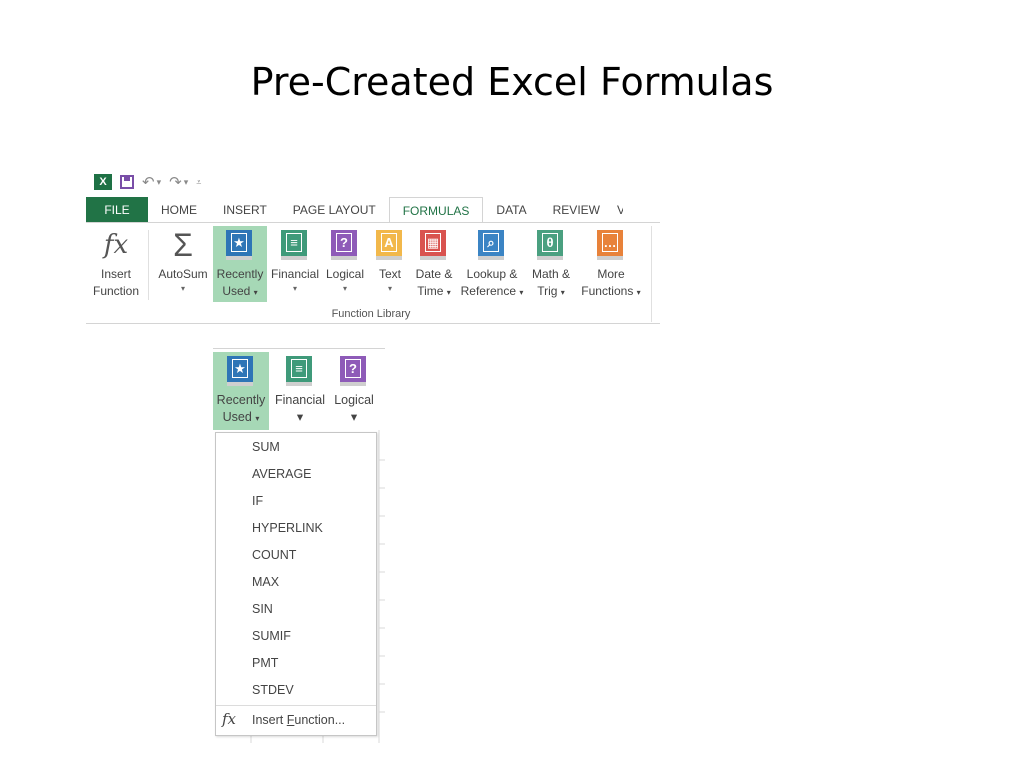  What do you see at coordinates (618, 210) in the screenshot?
I see `tab-view-partial: V` at bounding box center [618, 210].